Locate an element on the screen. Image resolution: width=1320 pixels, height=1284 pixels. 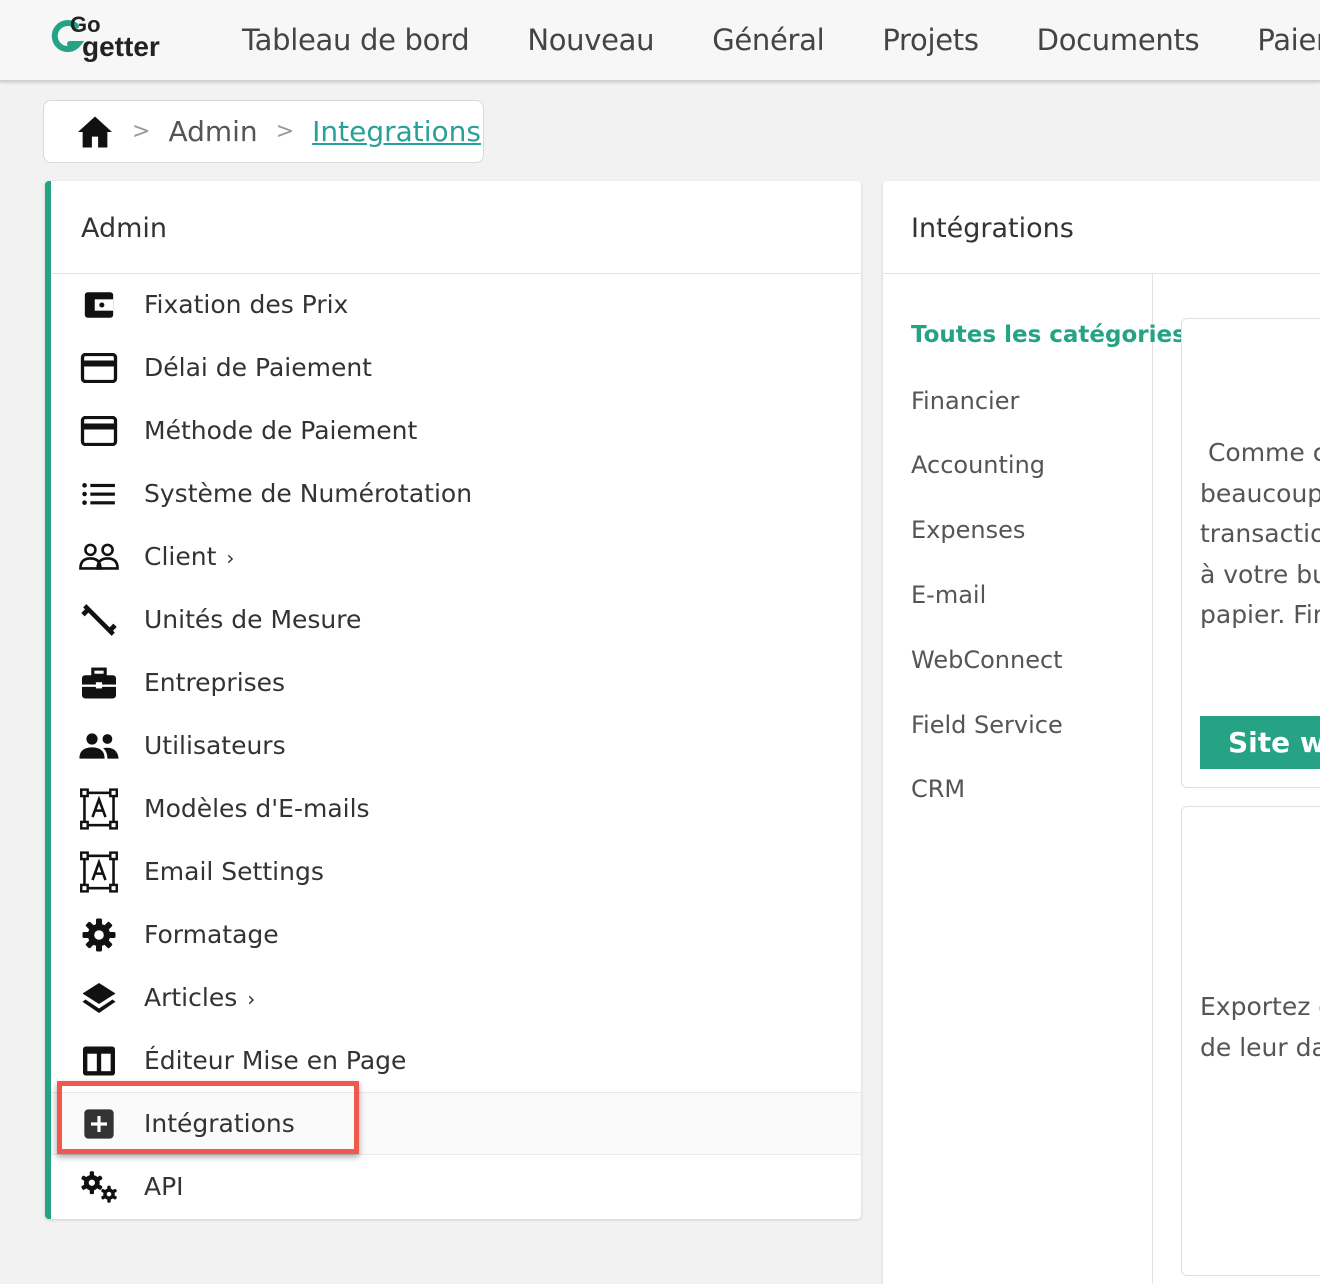
menu-item-label: Entreprises is located at coordinates (215, 682).